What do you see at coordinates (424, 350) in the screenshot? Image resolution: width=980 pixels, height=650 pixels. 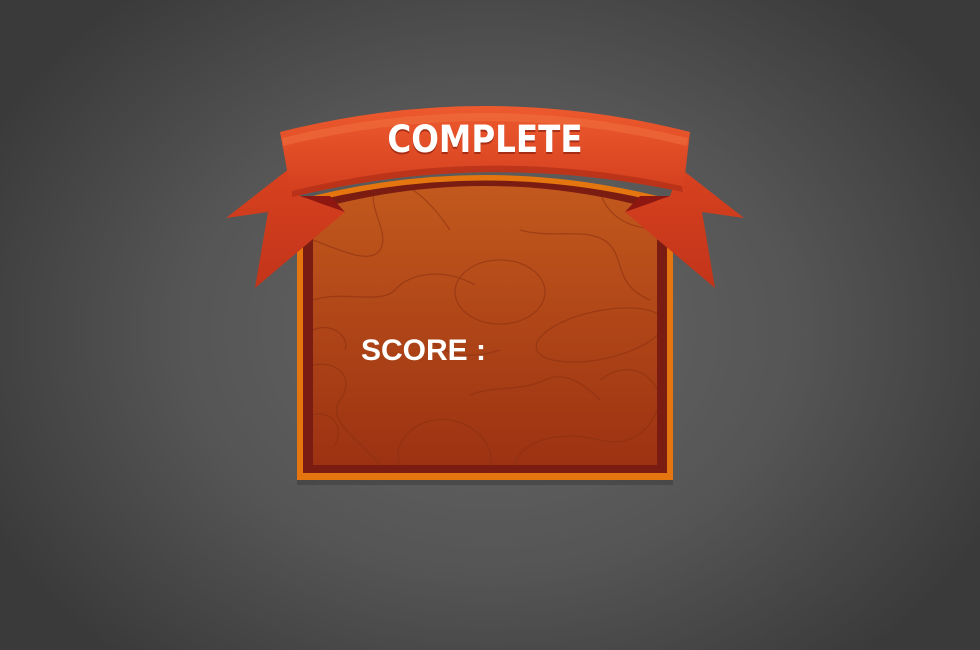 I see `score-label: SCORE :` at bounding box center [424, 350].